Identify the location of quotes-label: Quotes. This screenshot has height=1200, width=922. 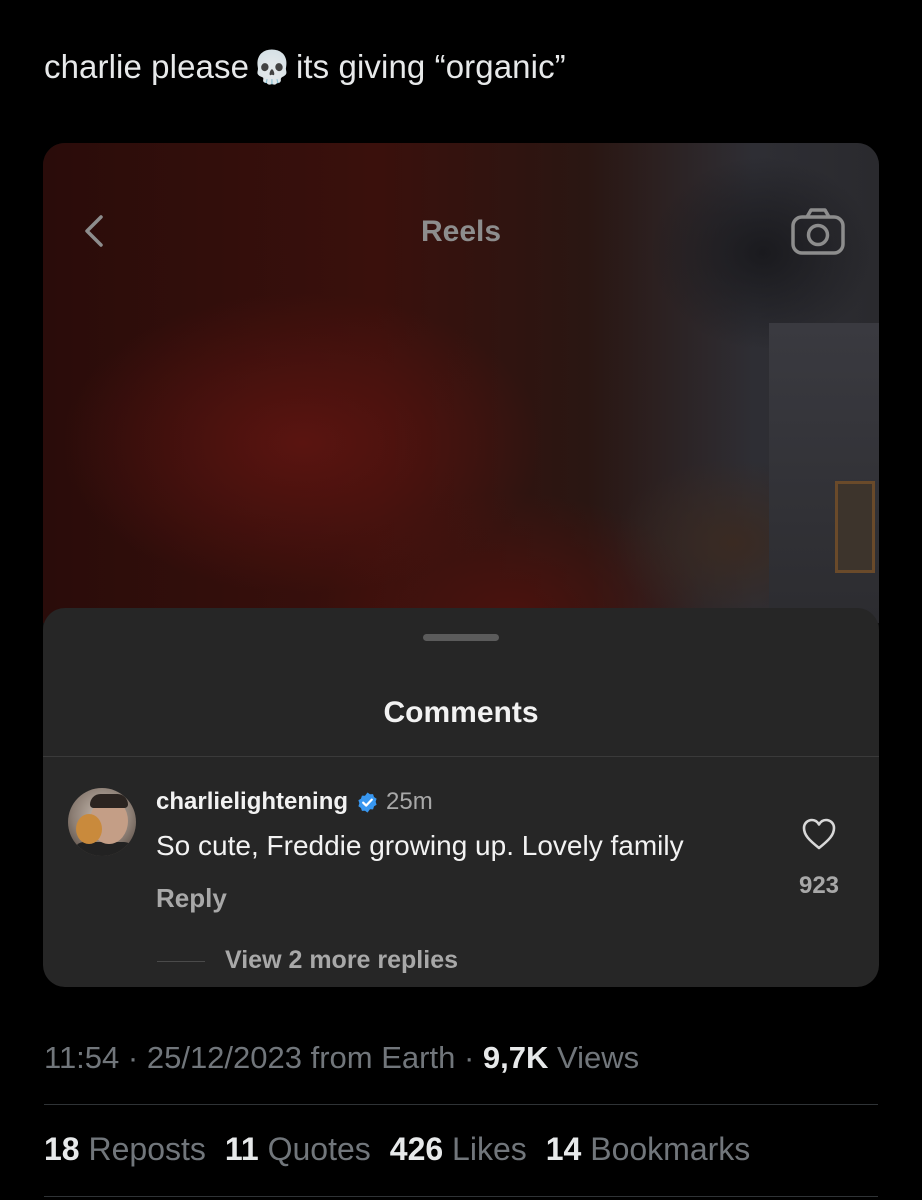
(319, 1149).